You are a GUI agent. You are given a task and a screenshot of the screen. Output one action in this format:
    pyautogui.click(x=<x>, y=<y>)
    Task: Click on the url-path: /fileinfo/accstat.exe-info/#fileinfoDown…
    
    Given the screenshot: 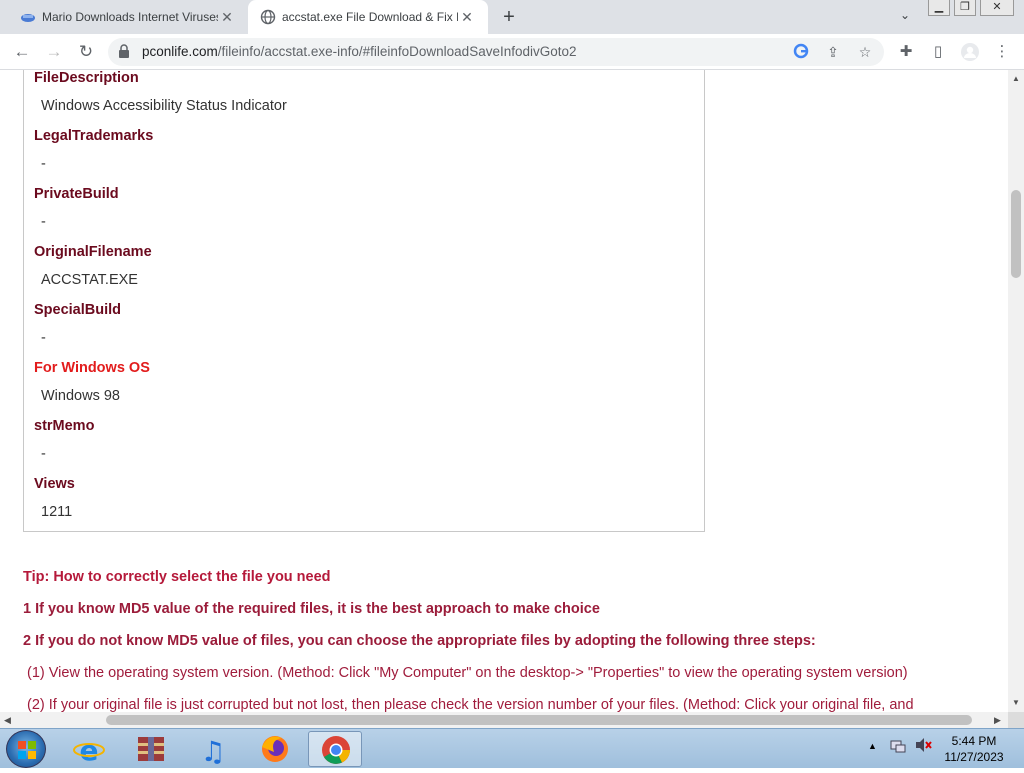 What is the action you would take?
    pyautogui.click(x=397, y=51)
    